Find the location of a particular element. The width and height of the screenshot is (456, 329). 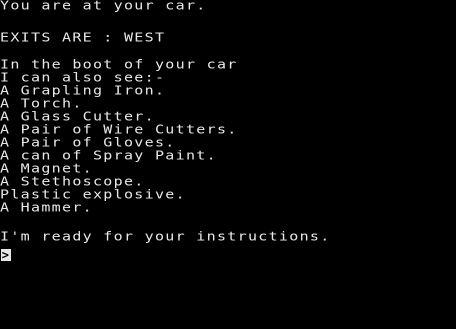

location-text: You are at your car. is located at coordinates (103, 6).